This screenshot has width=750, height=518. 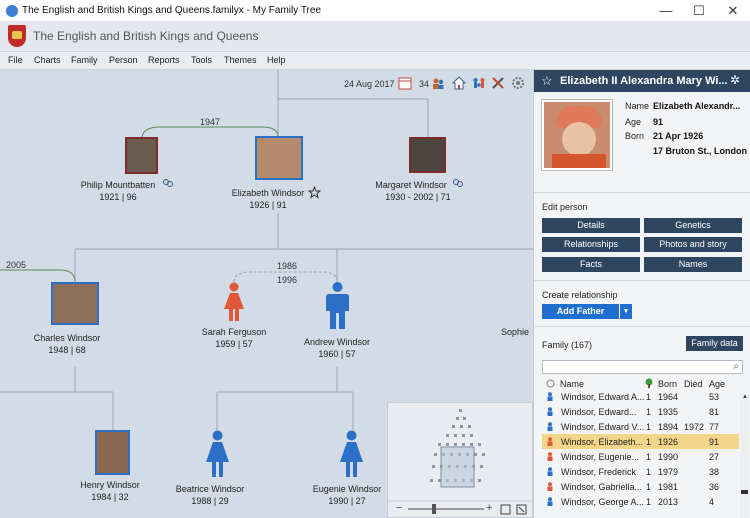 What do you see at coordinates (700, 151) in the screenshot?
I see `birthplace-value: 17 Bruton St., London` at bounding box center [700, 151].